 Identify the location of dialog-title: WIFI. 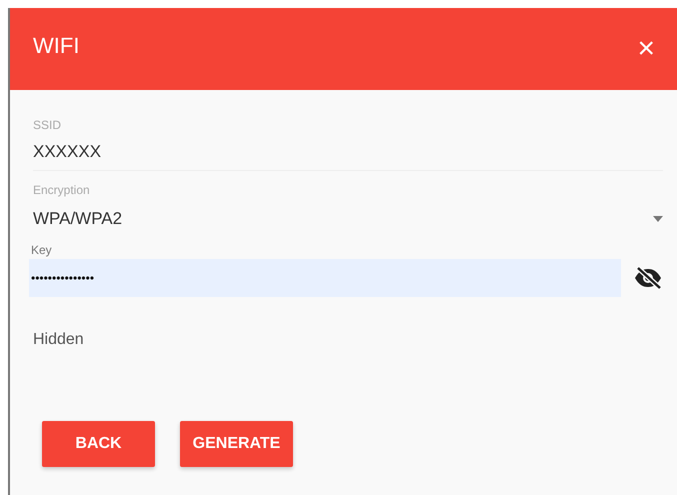
(56, 46).